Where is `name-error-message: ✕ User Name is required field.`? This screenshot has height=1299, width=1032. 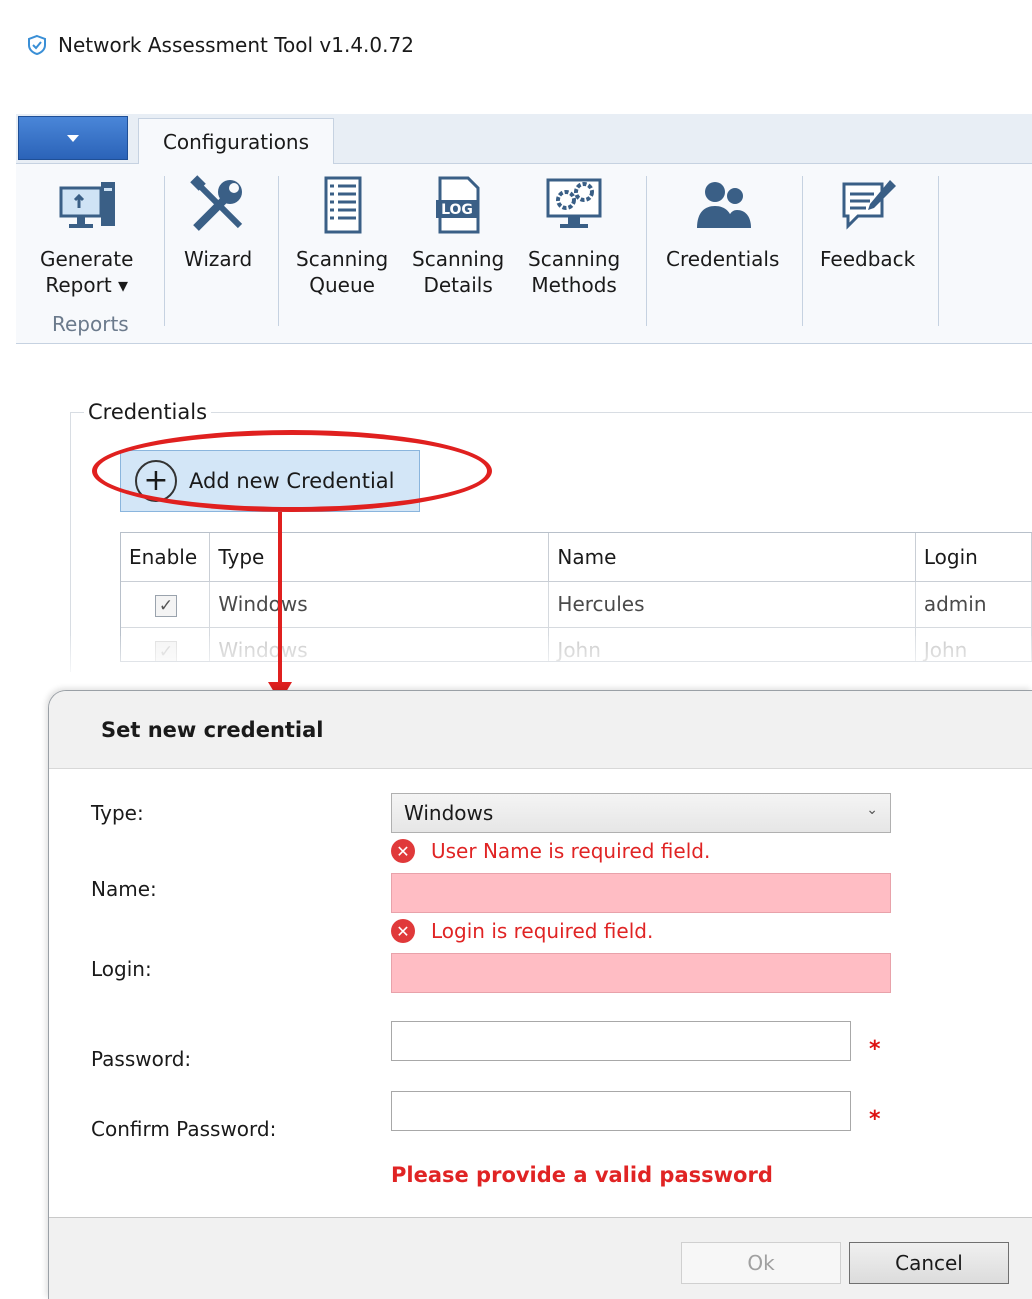 name-error-message: ✕ User Name is required field. is located at coordinates (550, 851).